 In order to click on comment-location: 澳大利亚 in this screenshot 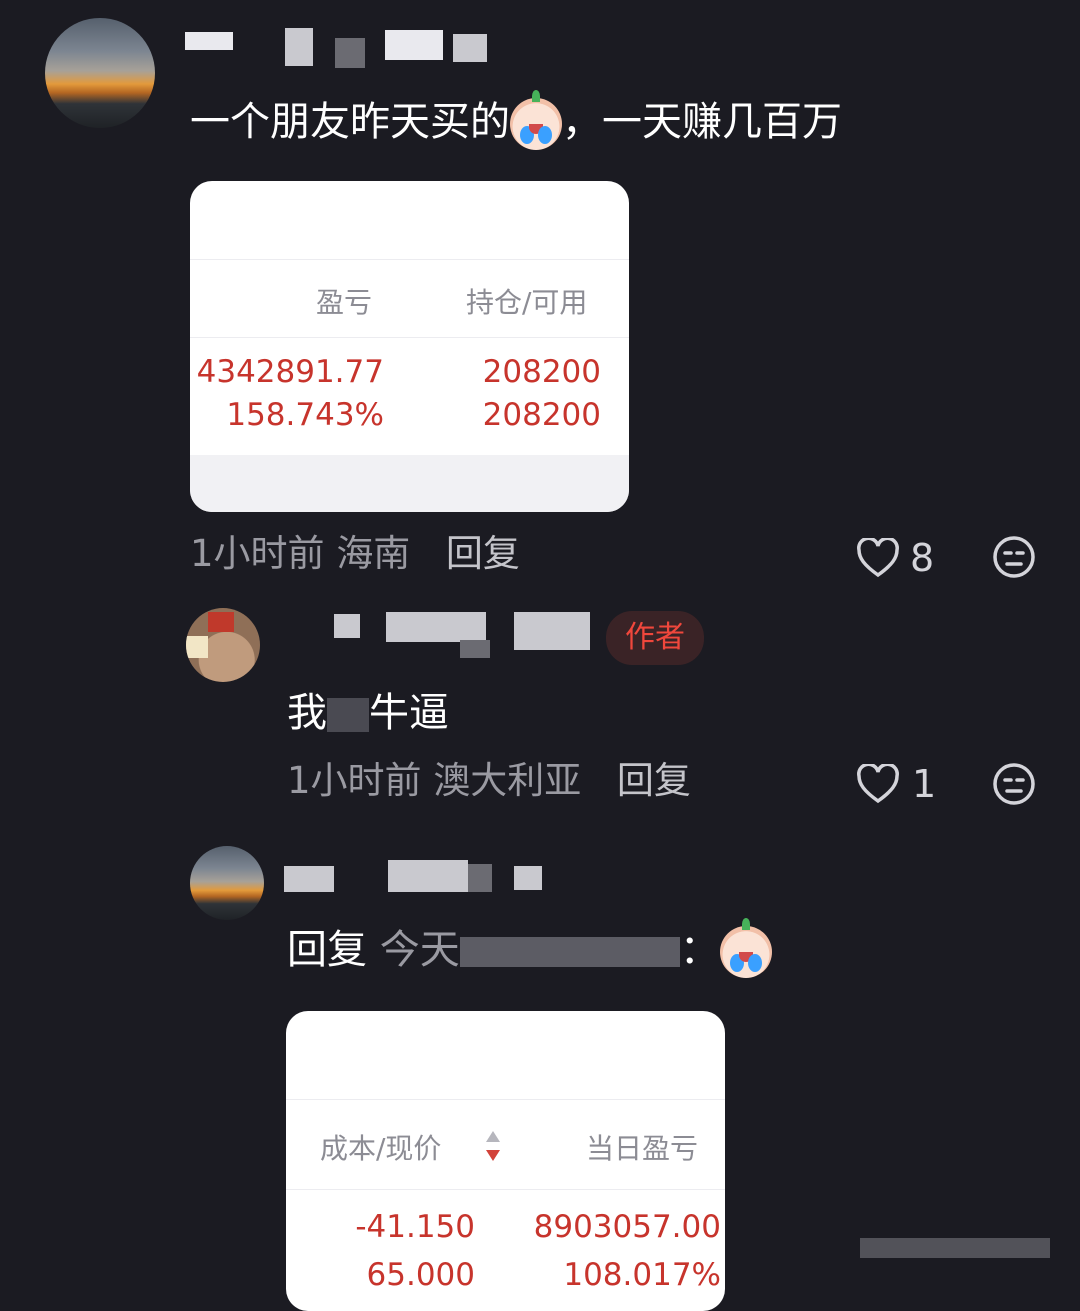, I will do `click(507, 780)`.